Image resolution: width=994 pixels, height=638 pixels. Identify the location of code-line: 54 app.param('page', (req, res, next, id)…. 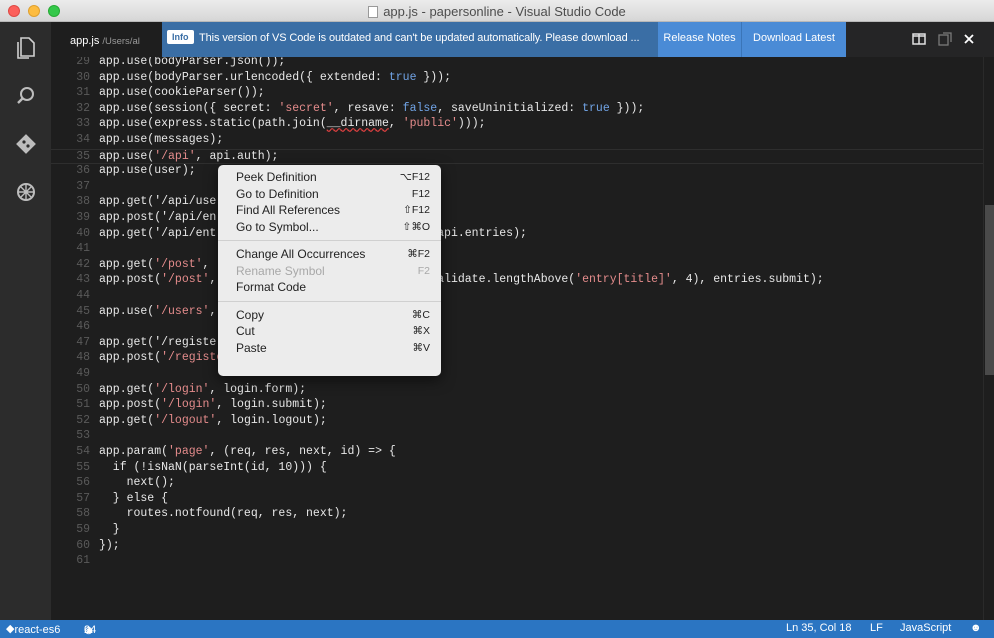
(517, 453).